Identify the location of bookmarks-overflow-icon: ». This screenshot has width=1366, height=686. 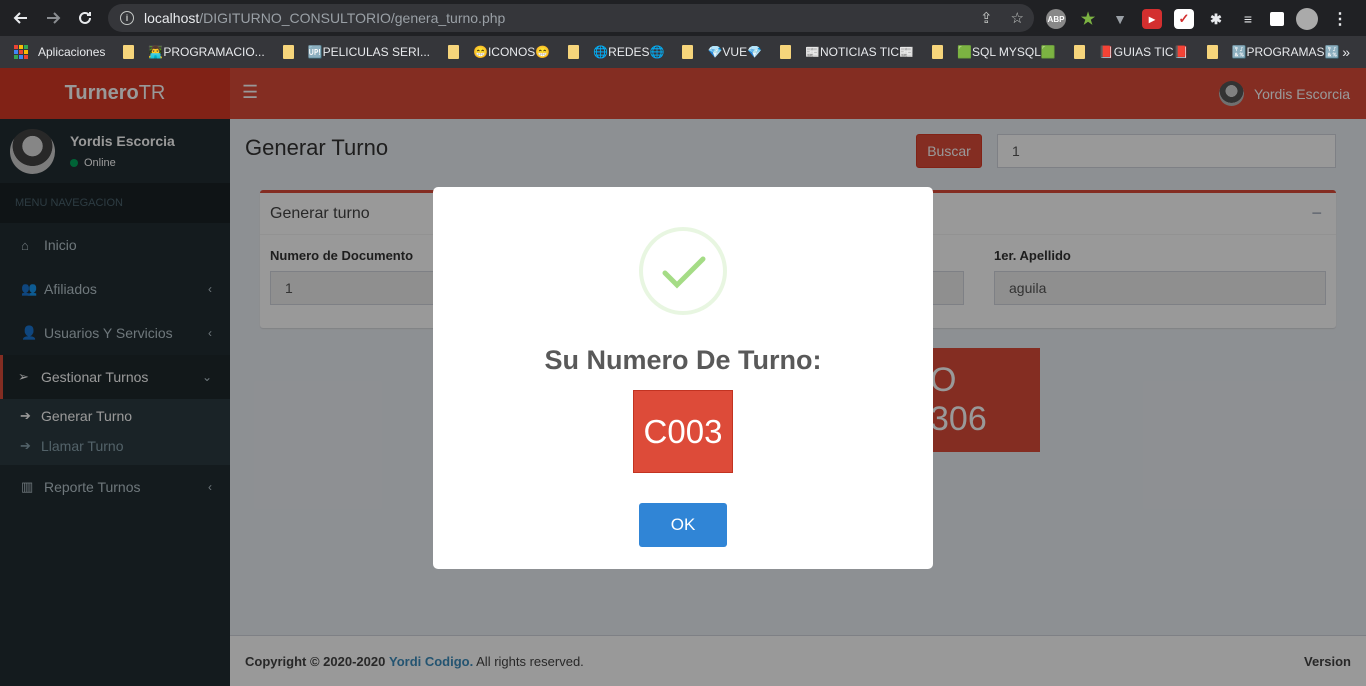
(1346, 52).